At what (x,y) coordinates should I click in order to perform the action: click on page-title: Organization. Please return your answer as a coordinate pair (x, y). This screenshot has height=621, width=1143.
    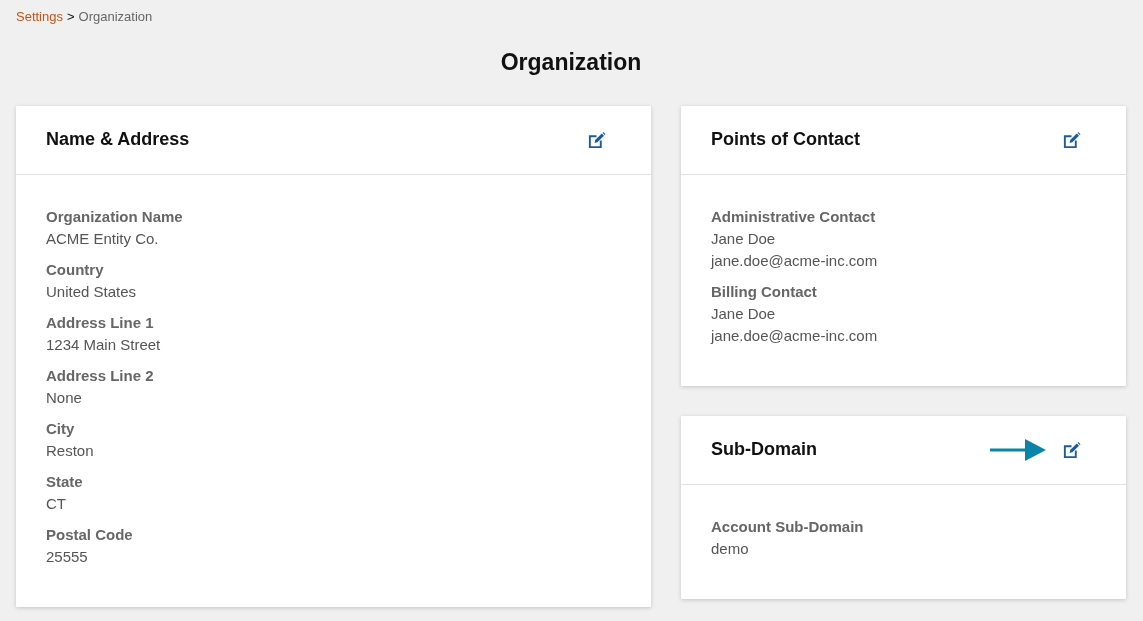
    Looking at the image, I should click on (571, 62).